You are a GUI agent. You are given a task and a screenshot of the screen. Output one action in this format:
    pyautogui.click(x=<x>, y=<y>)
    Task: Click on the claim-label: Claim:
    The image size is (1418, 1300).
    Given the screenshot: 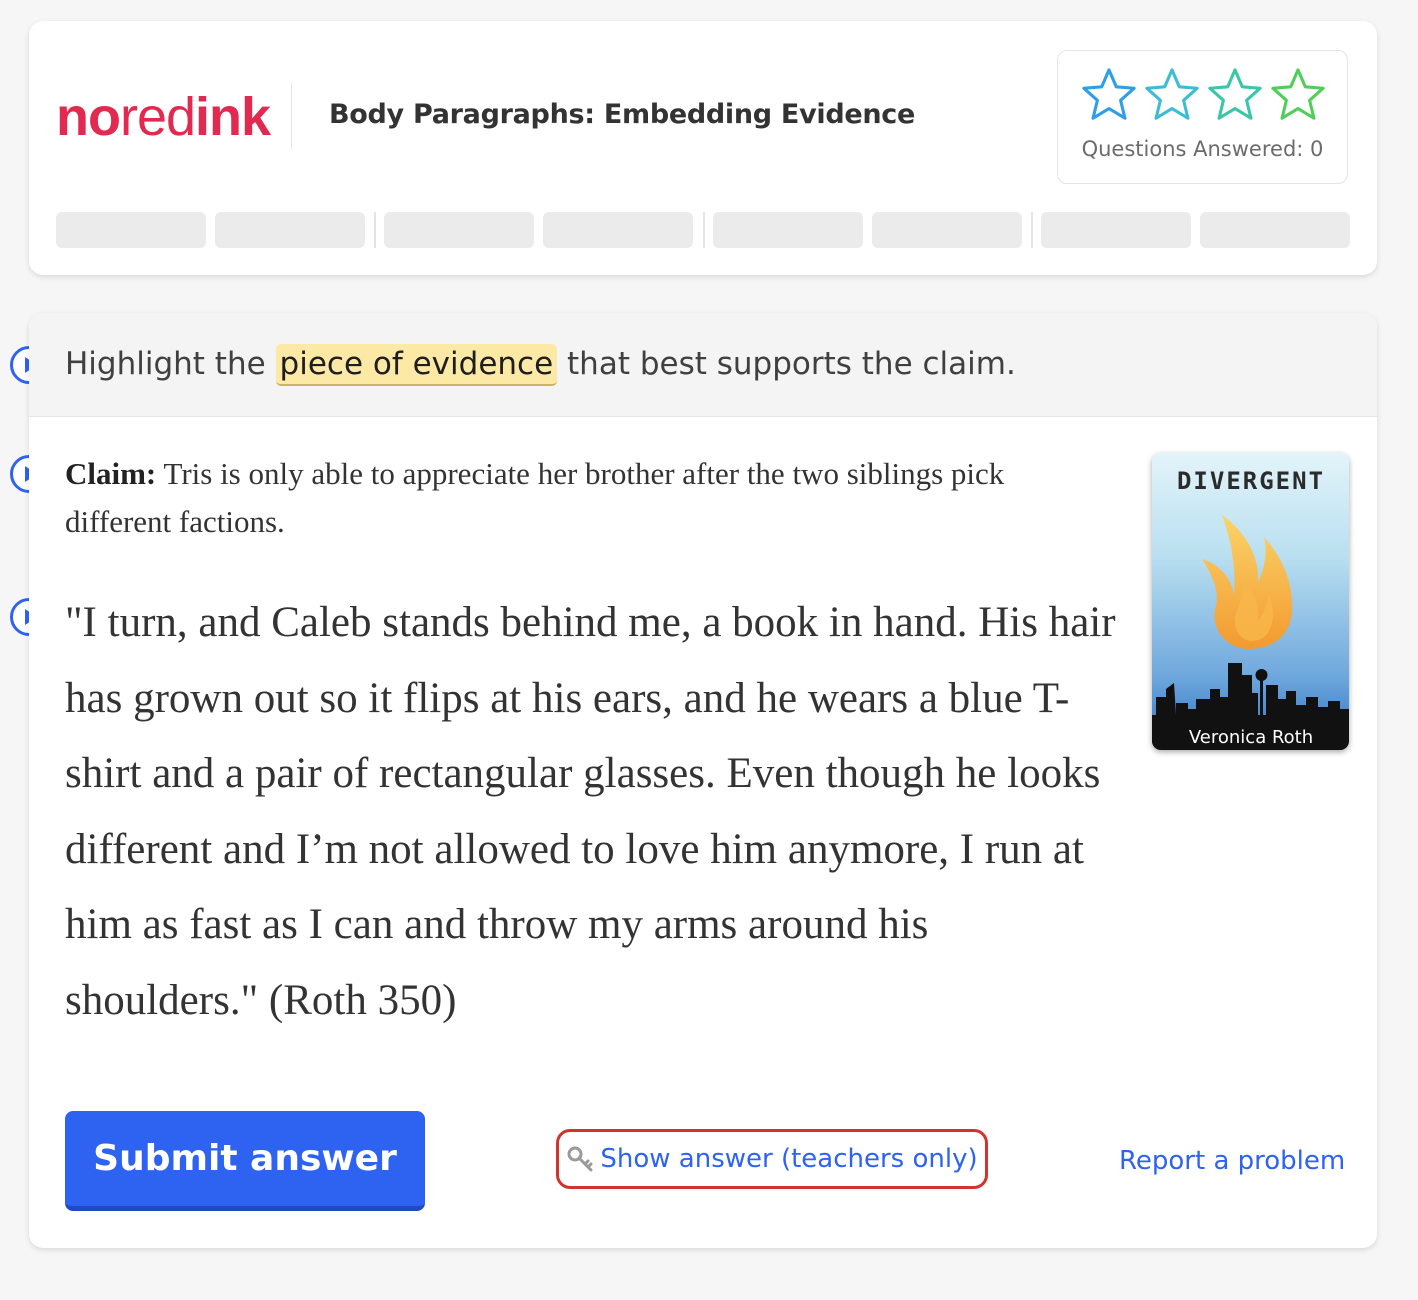 What is the action you would take?
    pyautogui.click(x=111, y=473)
    